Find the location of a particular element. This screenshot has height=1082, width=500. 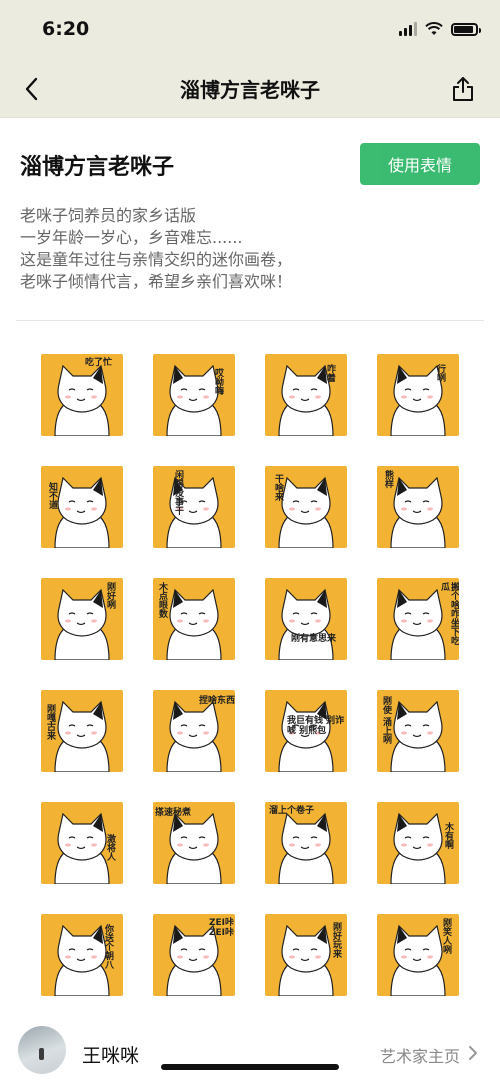

sticker-item: 干啥来 is located at coordinates (306, 507).